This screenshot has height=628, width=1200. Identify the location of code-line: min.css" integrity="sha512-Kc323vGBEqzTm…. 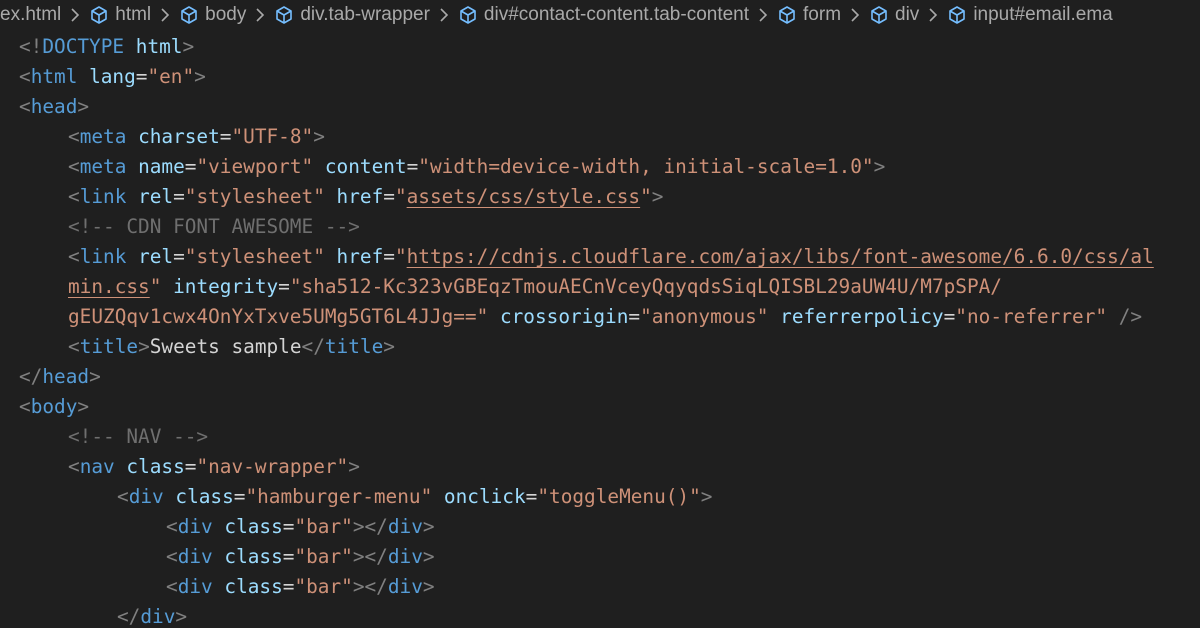
(535, 287).